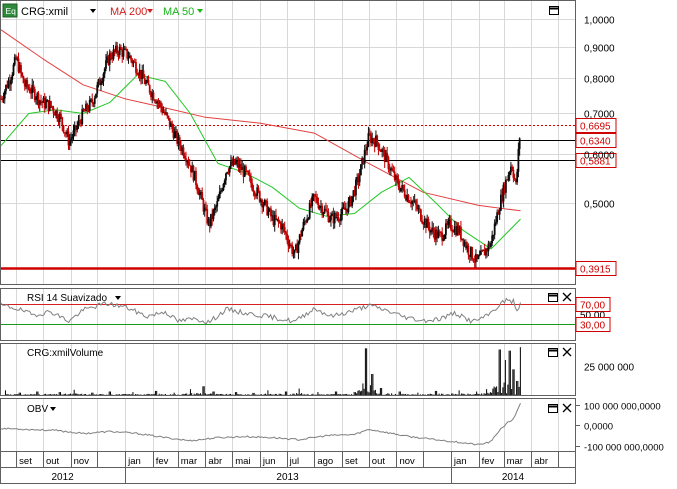  I want to click on rsi-title: RSI 14 Suavizado, so click(67, 298).